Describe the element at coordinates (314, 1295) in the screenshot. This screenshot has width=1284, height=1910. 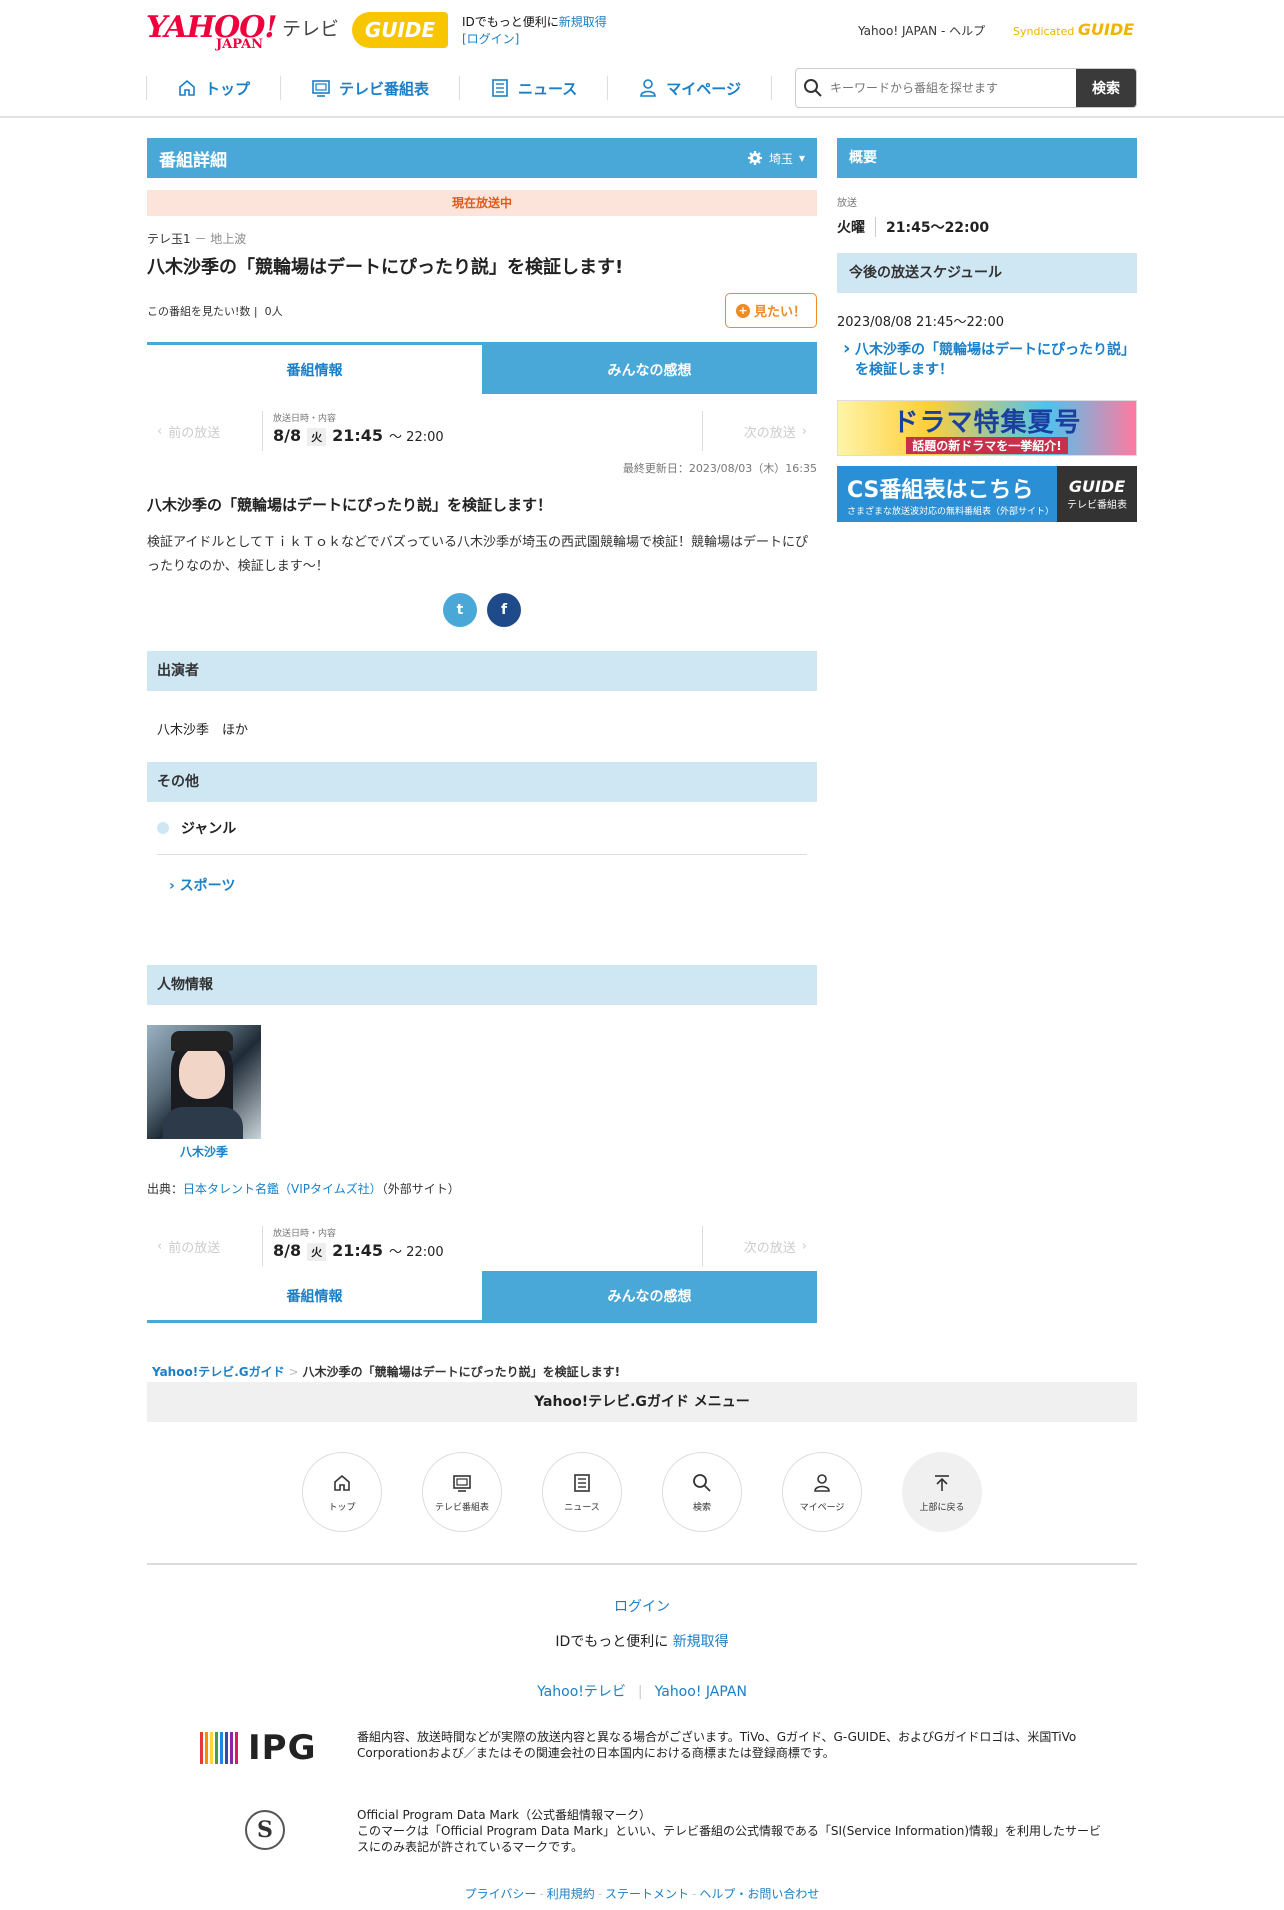
I see `tab-program-info-bottom: 番組情報` at that location.